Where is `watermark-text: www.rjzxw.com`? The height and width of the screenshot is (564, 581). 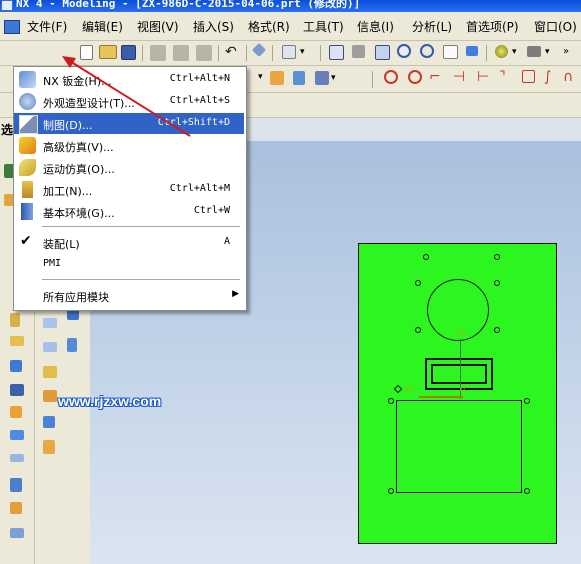
watermark-text: www.rjzxw.com is located at coordinates (110, 401).